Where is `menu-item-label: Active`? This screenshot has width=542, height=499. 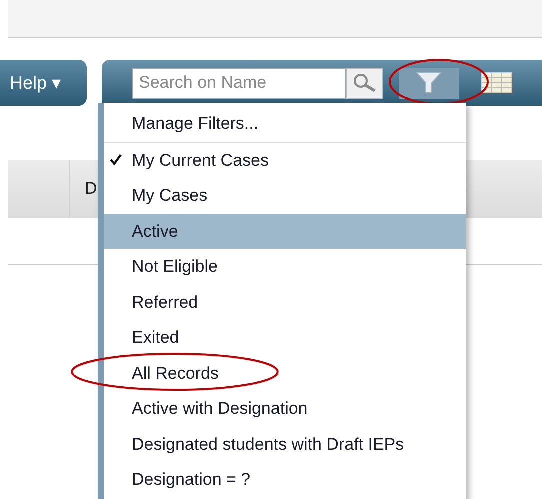
menu-item-label: Active is located at coordinates (155, 231).